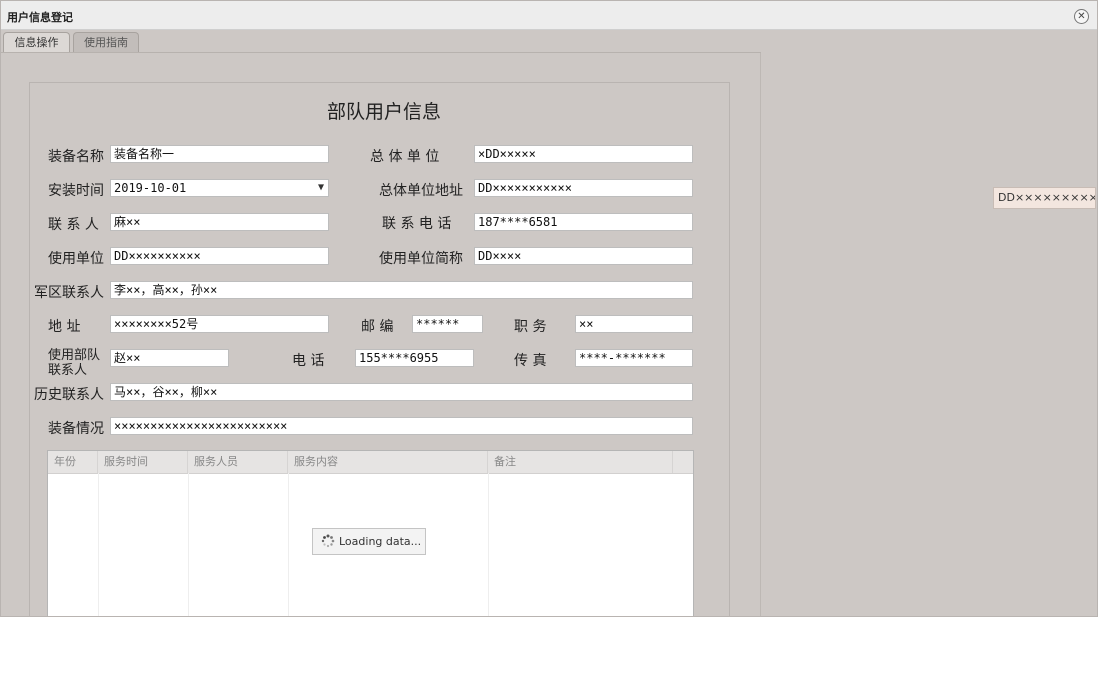 Image resolution: width=1098 pixels, height=687 pixels. I want to click on column-remarks: 备注, so click(580, 462).